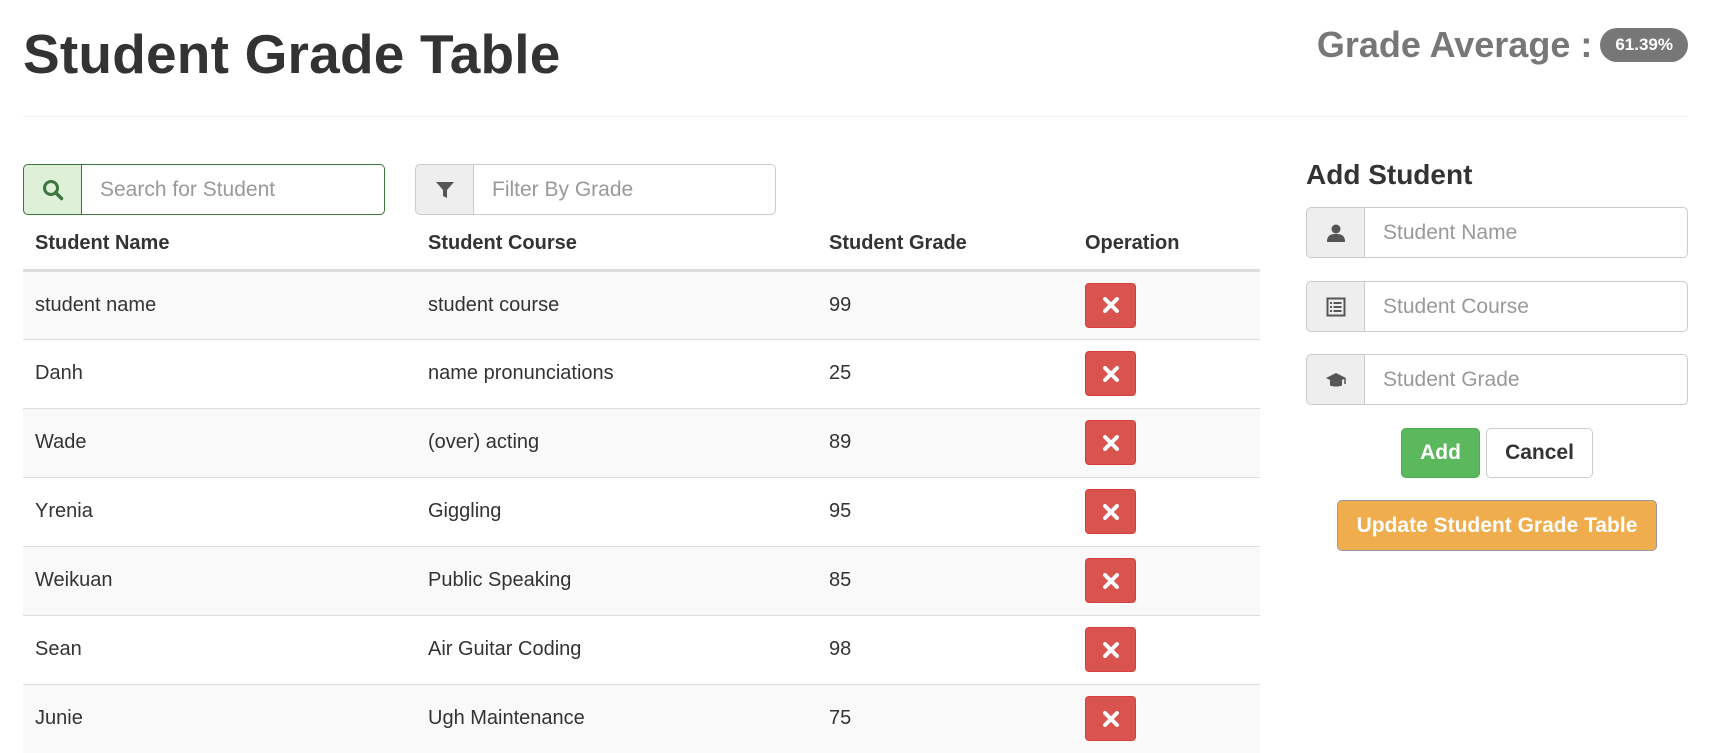  Describe the element at coordinates (625, 189) in the screenshot. I see `filter-input` at that location.